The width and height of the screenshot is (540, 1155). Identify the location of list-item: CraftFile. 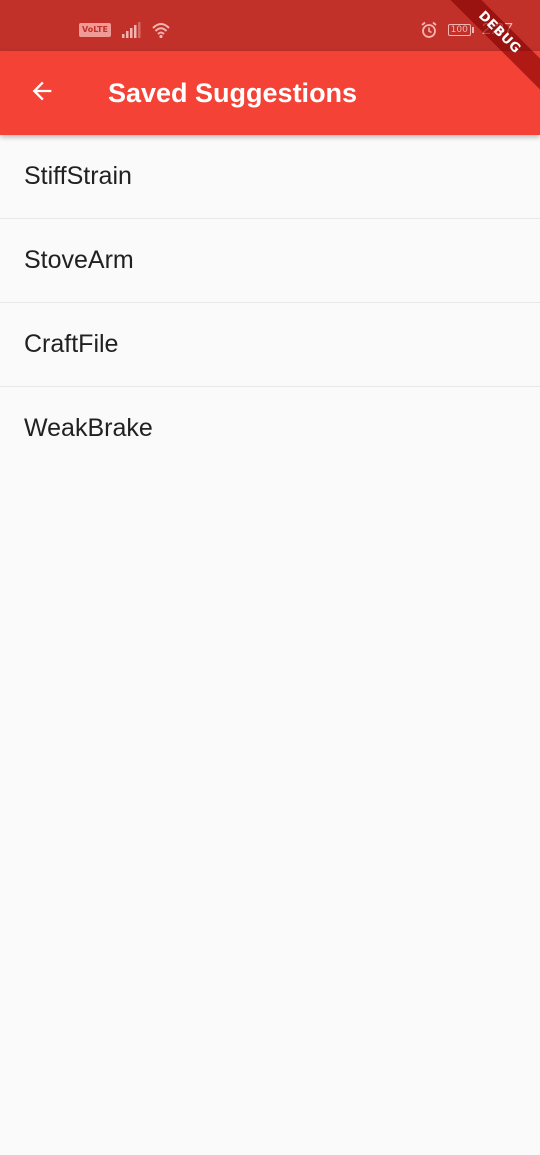
(270, 345).